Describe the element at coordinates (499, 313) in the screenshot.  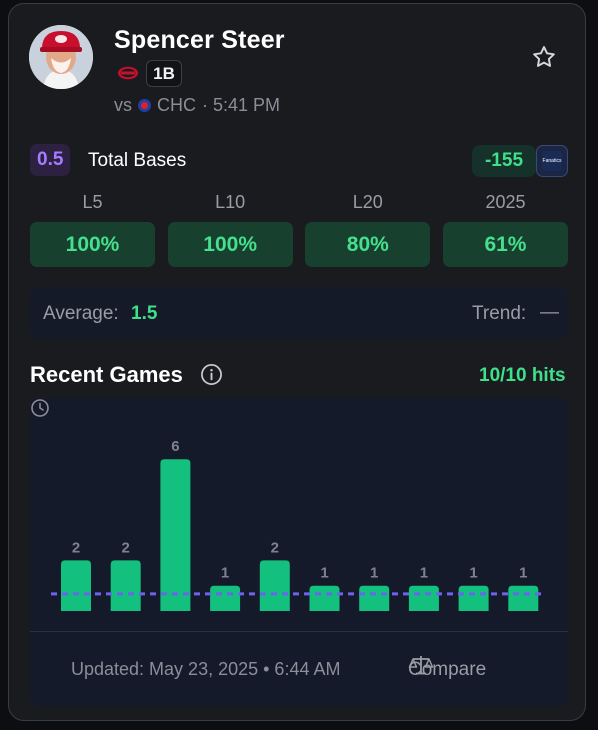
I see `trend-label: Trend:` at that location.